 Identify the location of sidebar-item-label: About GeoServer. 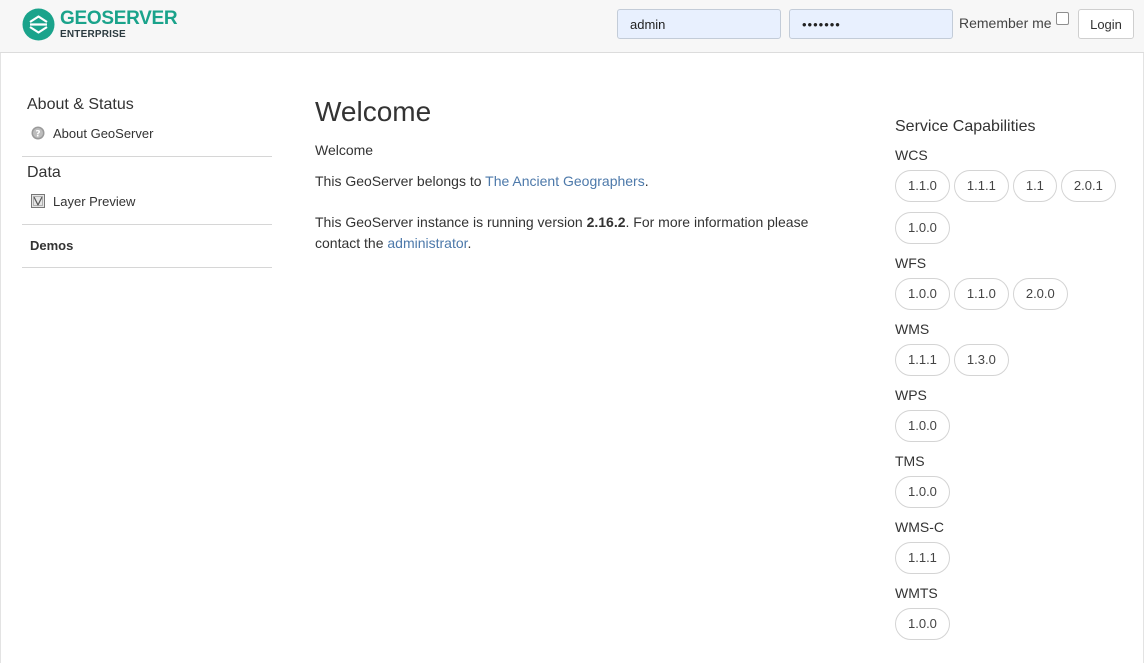
(103, 133).